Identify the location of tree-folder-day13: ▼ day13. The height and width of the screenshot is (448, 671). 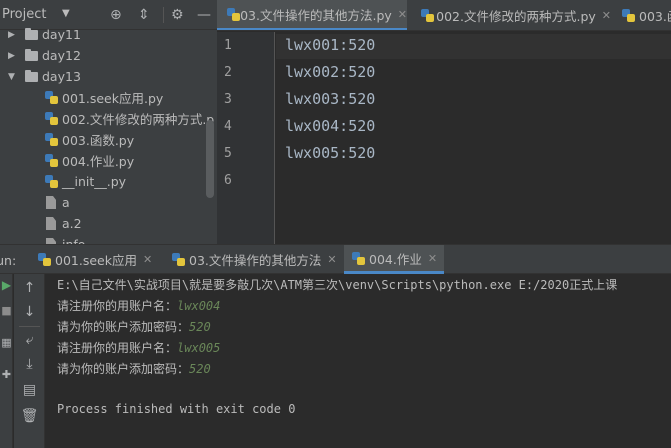
(44, 76).